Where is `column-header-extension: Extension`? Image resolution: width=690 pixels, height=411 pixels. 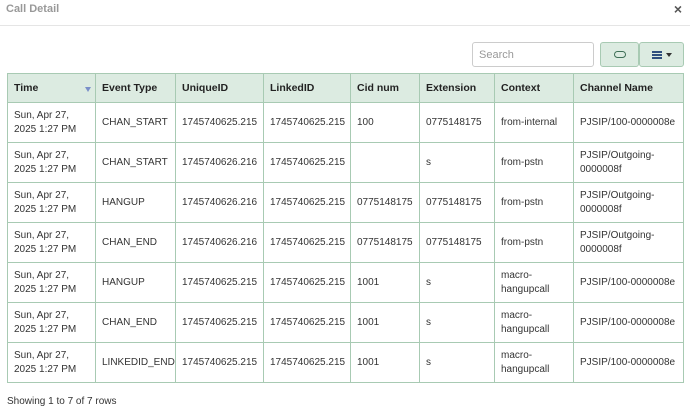 column-header-extension: Extension is located at coordinates (457, 88).